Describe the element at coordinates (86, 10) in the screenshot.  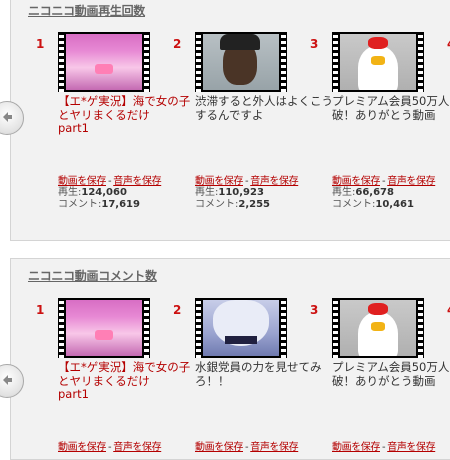
I see `section-title: ニコニコ動画再生回数` at that location.